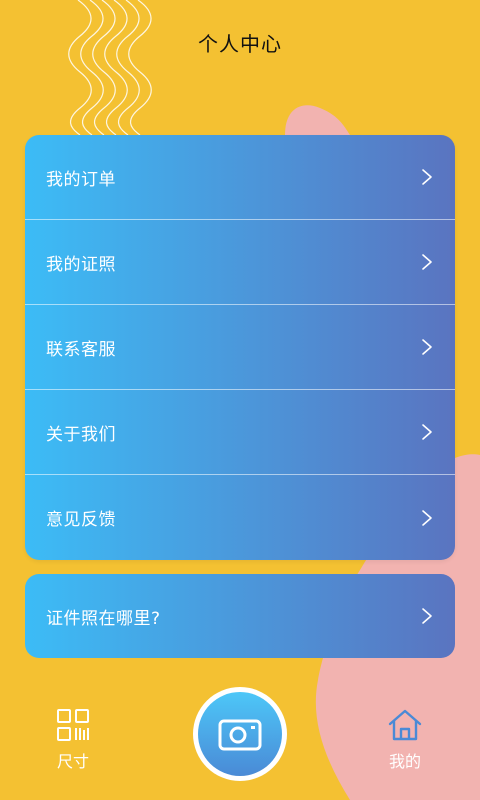  What do you see at coordinates (72, 761) in the screenshot?
I see `tab-size-label: 尺寸` at bounding box center [72, 761].